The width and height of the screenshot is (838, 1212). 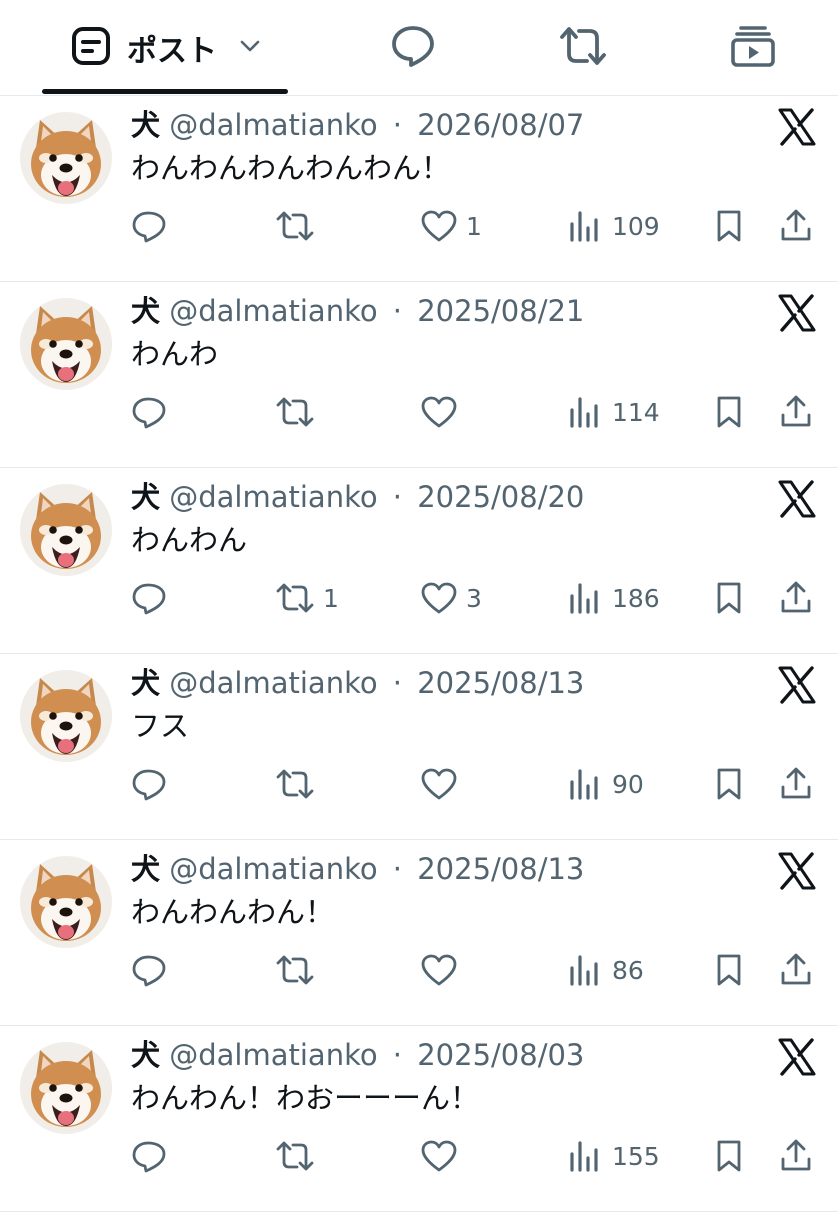 I want to click on post-header: 犬 @dalmatianko · 2025/08/20, so click(x=357, y=497).